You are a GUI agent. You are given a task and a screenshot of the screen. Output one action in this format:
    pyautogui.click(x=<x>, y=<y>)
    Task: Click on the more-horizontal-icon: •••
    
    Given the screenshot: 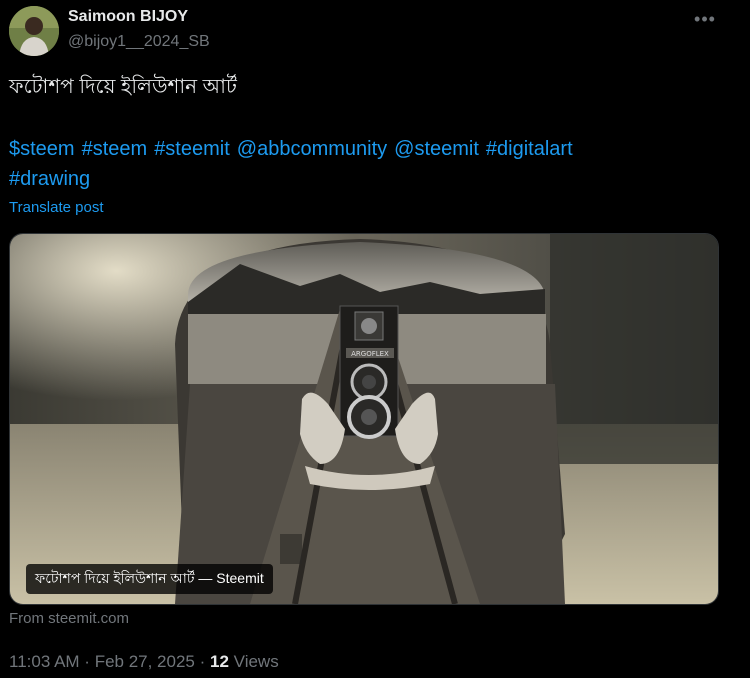 What is the action you would take?
    pyautogui.click(x=705, y=19)
    